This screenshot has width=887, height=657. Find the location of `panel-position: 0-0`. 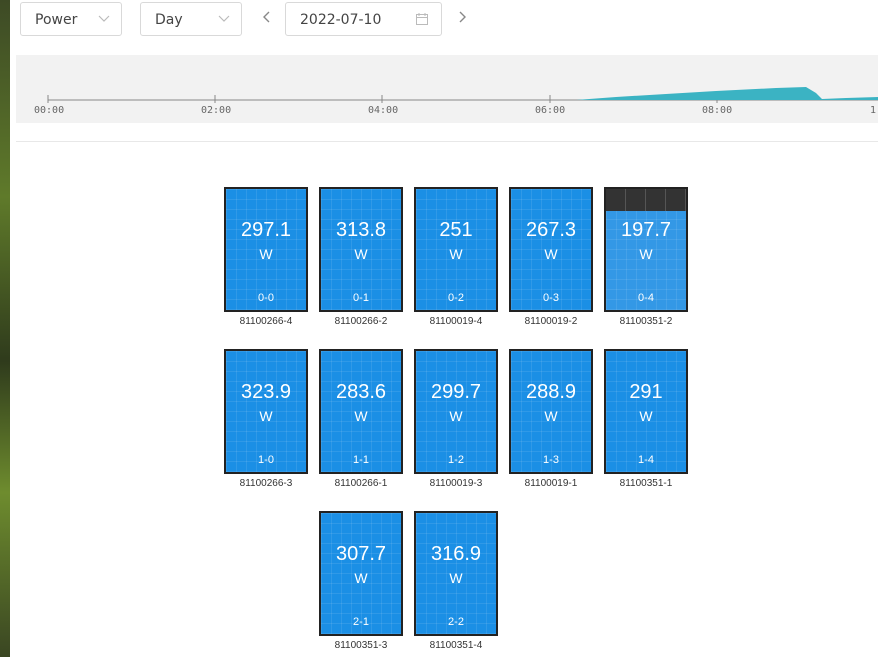

panel-position: 0-0 is located at coordinates (266, 298).